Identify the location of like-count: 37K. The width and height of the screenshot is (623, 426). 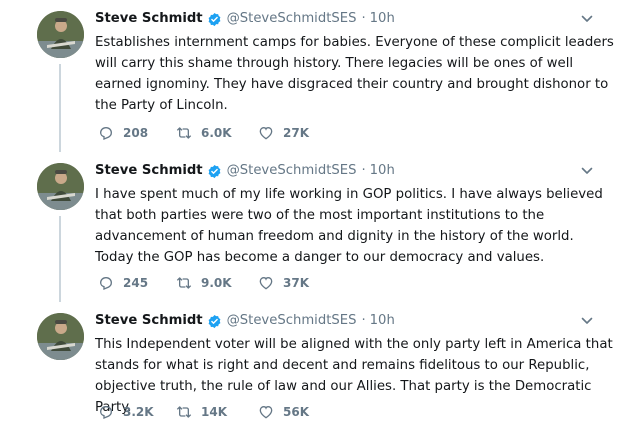
(296, 283).